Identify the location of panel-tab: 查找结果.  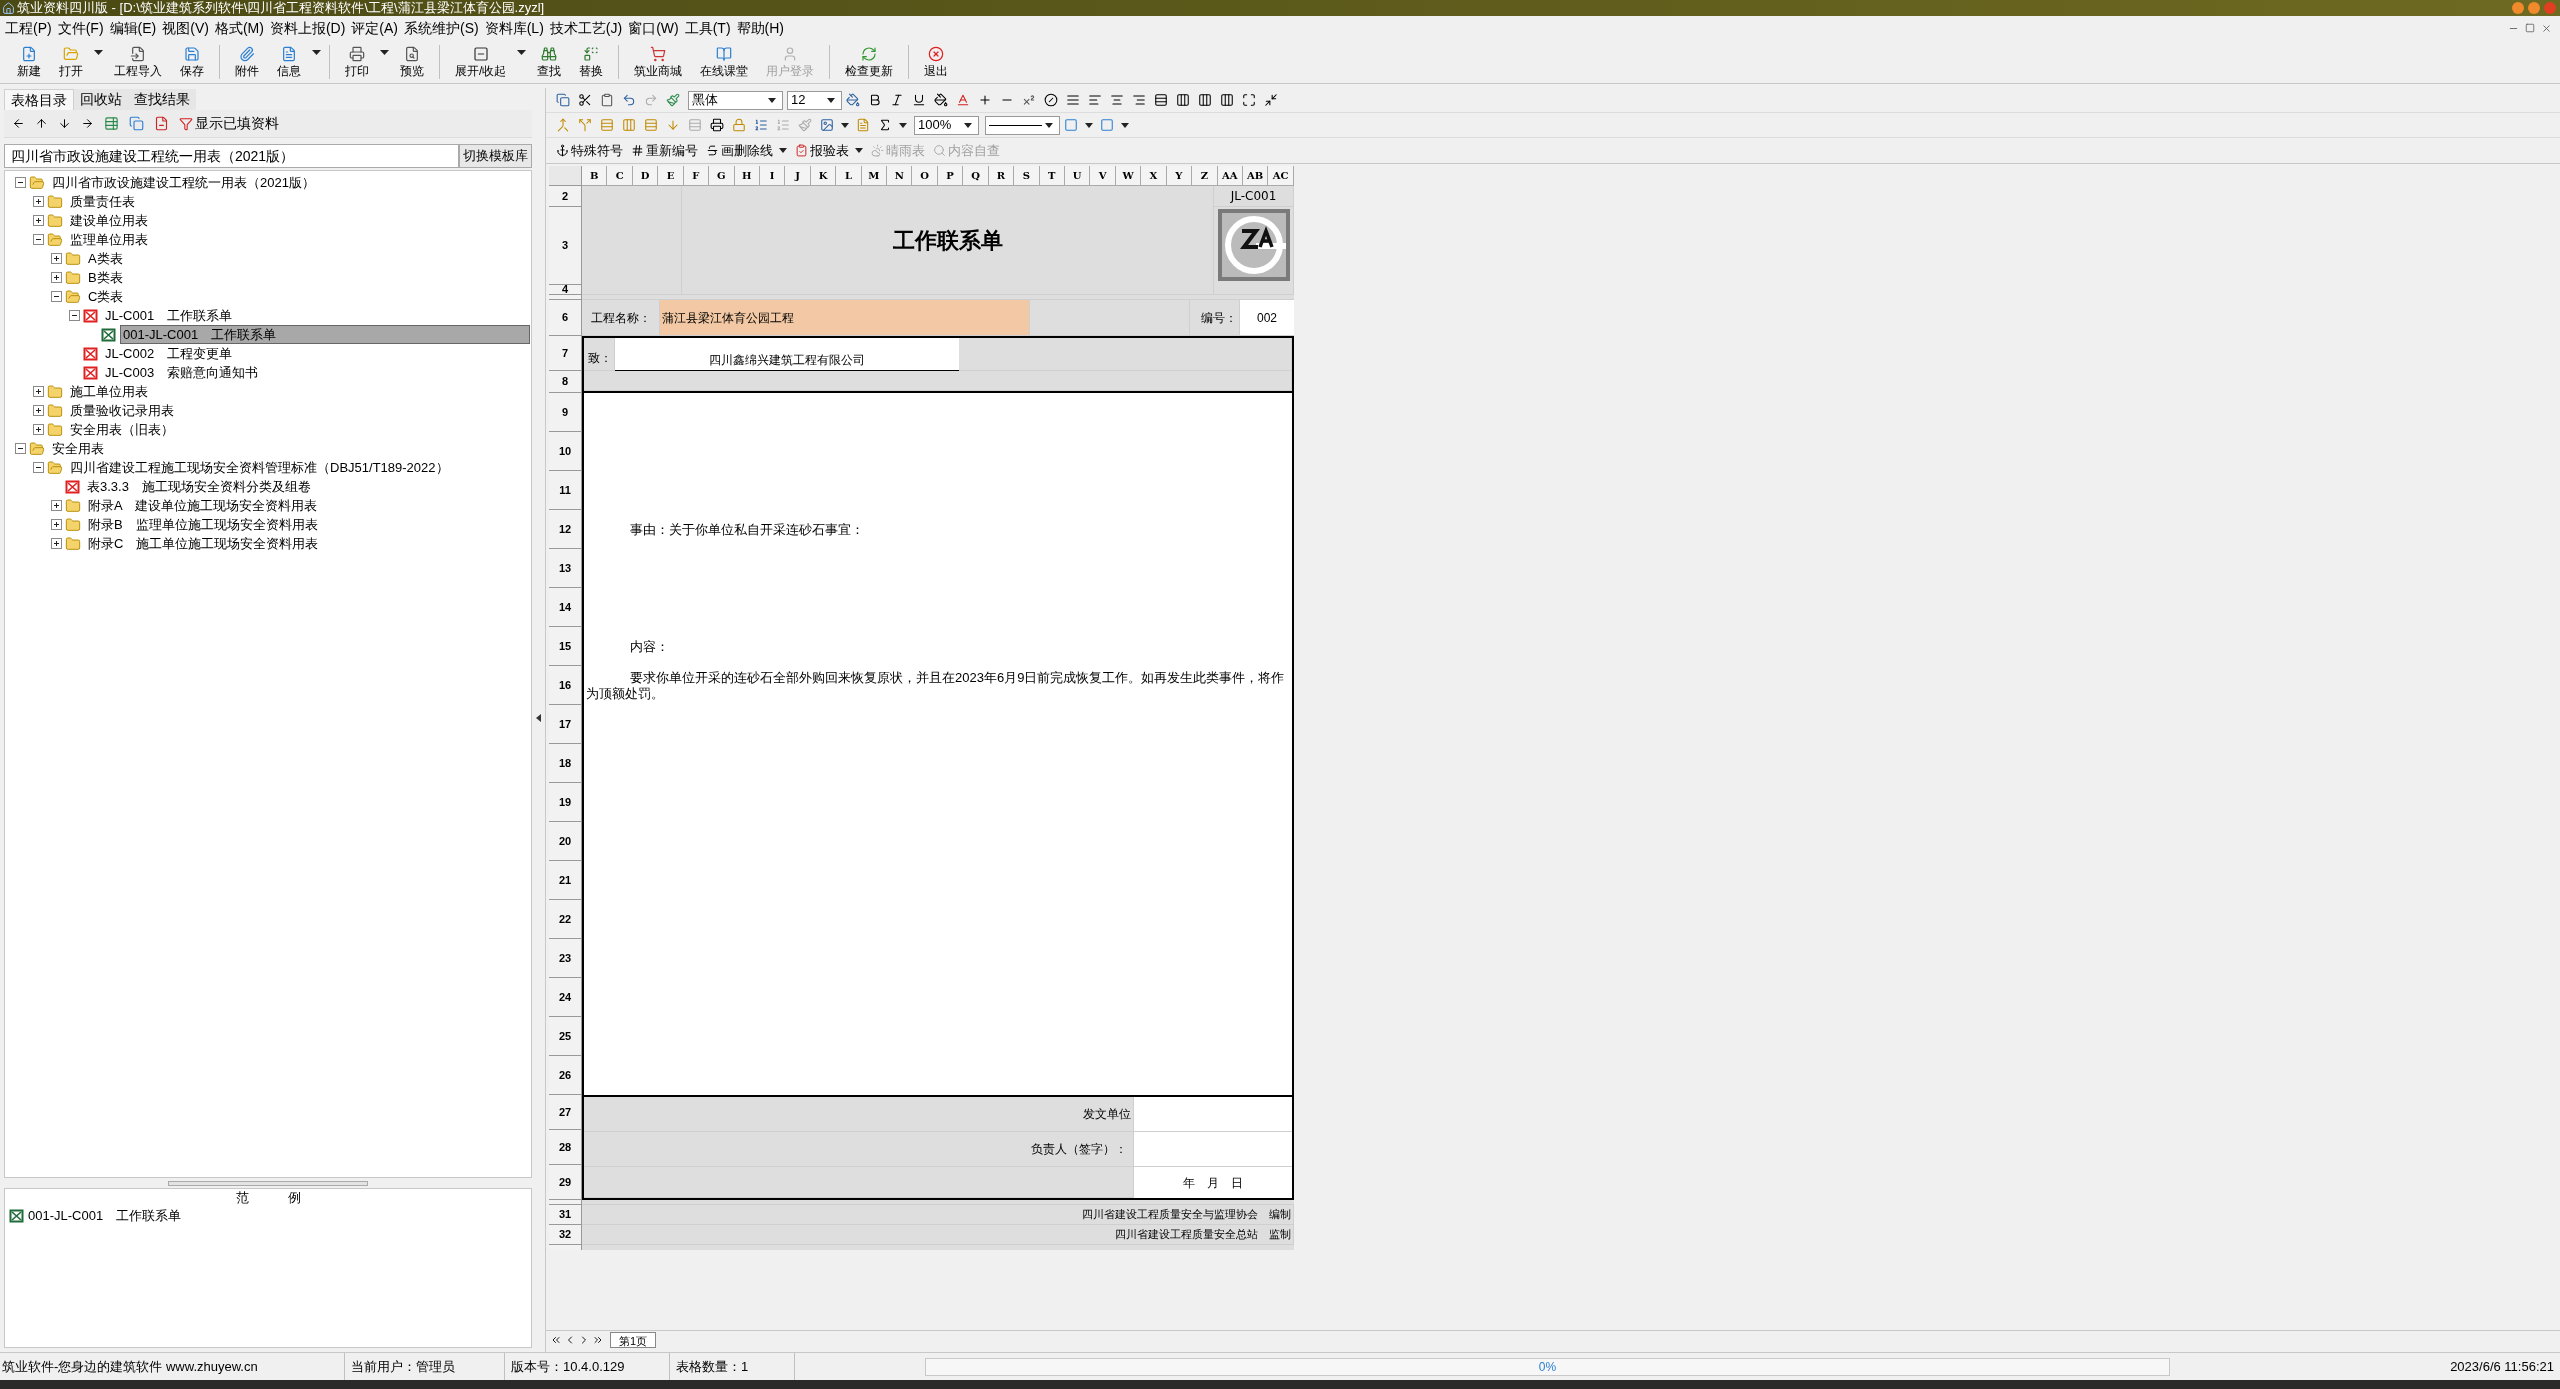
(162, 99).